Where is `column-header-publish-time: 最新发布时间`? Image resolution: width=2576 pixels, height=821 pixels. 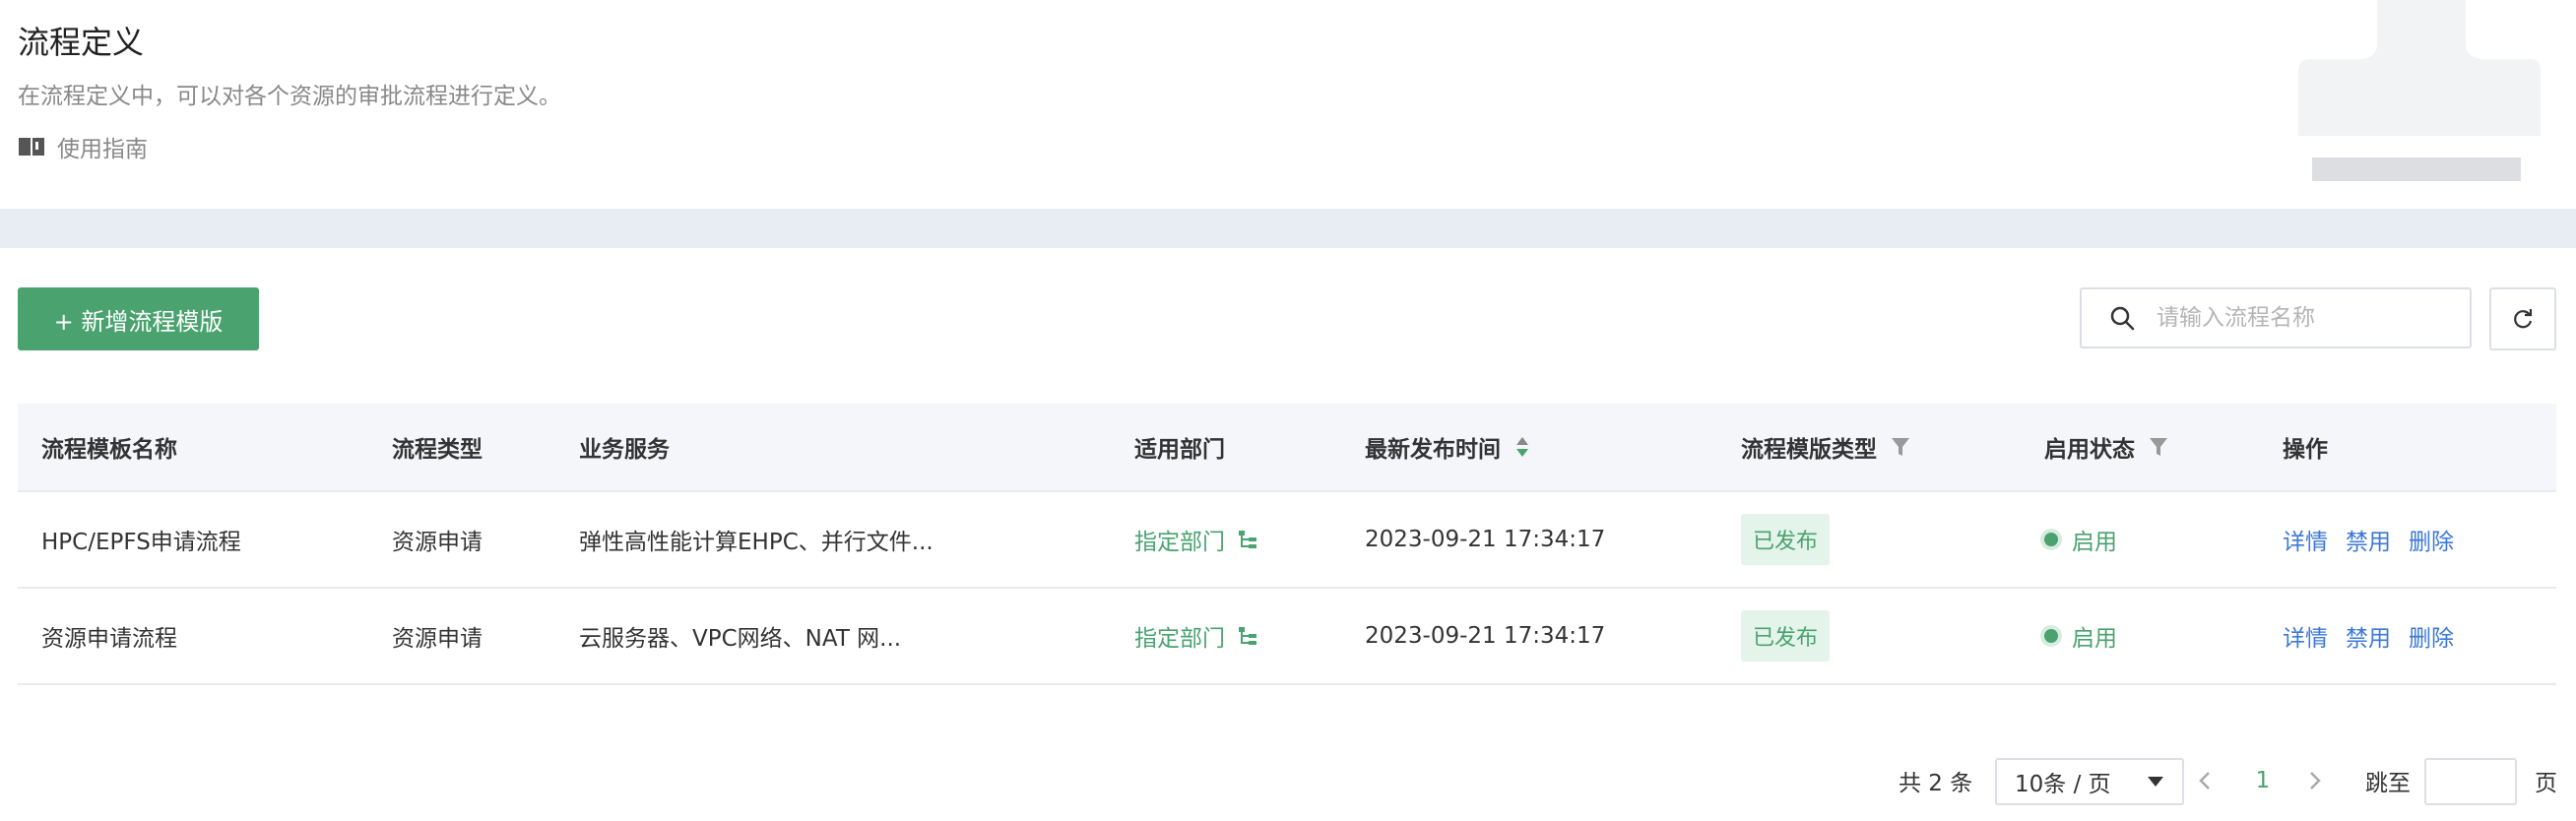 column-header-publish-time: 最新发布时间 is located at coordinates (1447, 447).